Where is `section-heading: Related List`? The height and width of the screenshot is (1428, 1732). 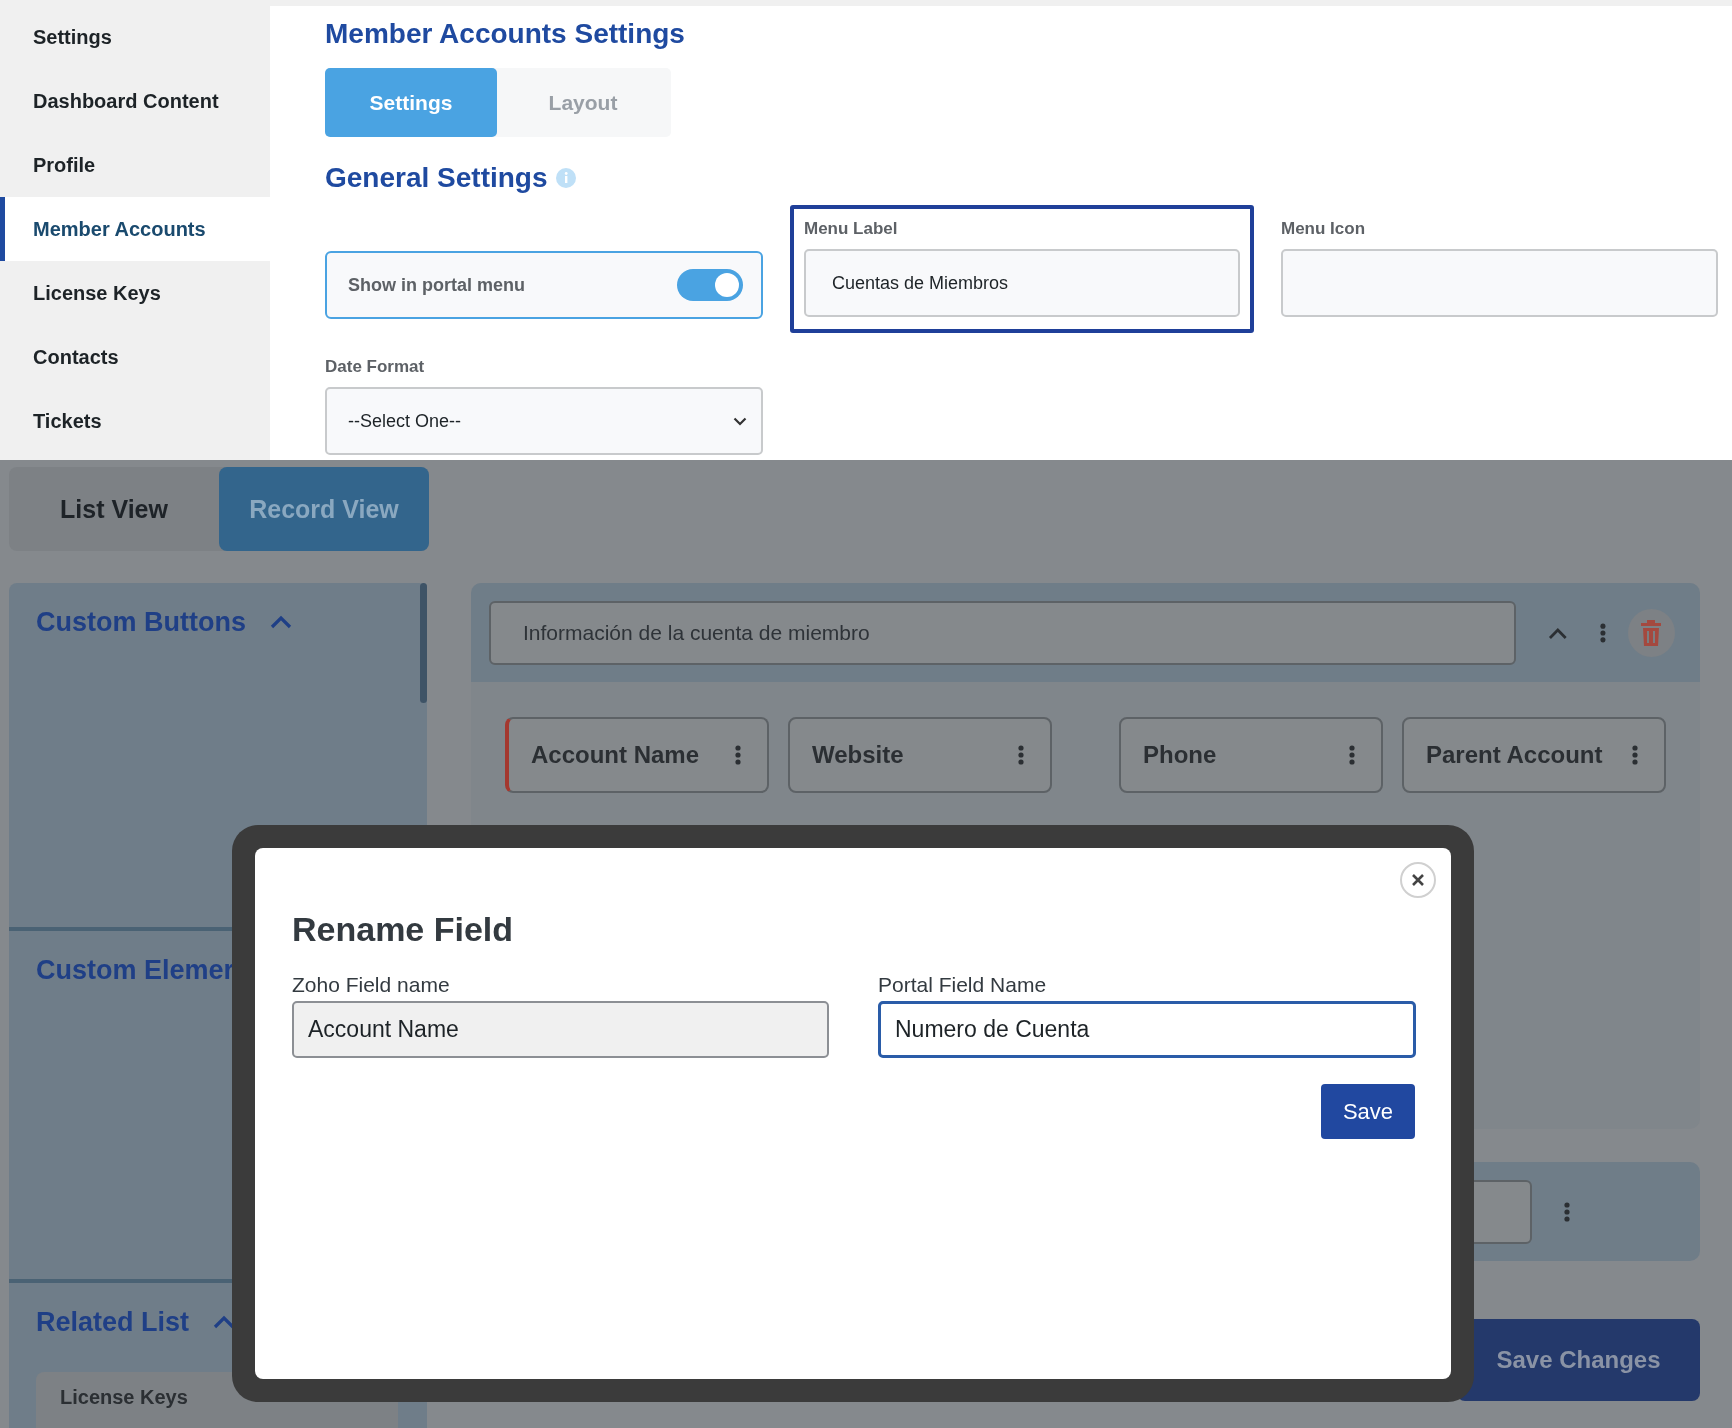
section-heading: Related List is located at coordinates (113, 1322).